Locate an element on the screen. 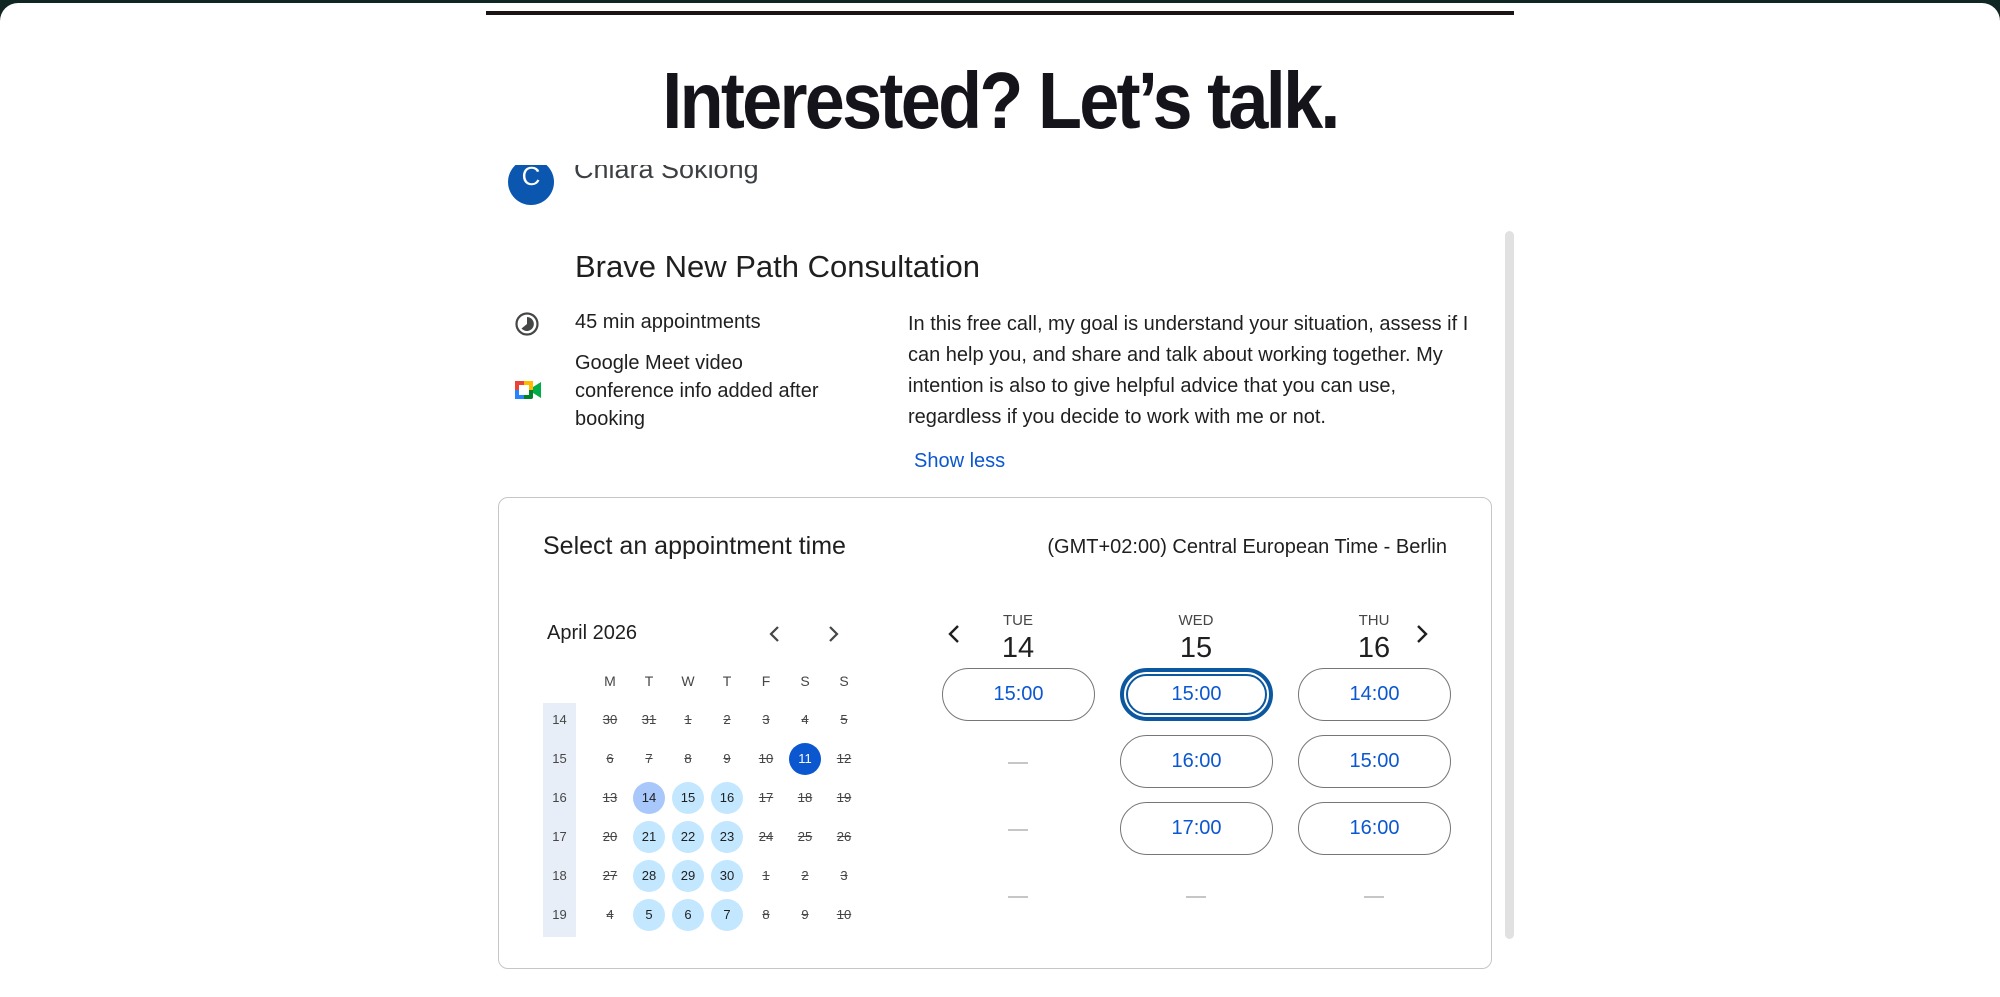 The height and width of the screenshot is (997, 2000). weekday-header: F is located at coordinates (766, 681).